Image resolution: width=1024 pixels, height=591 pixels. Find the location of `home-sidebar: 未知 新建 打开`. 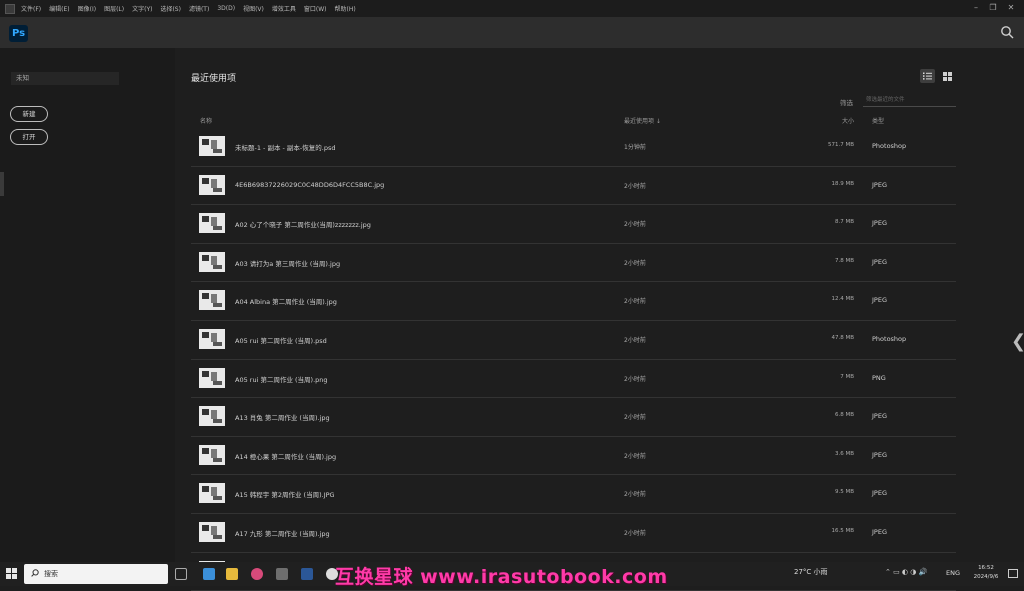

home-sidebar: 未知 新建 打开 is located at coordinates (87, 305).